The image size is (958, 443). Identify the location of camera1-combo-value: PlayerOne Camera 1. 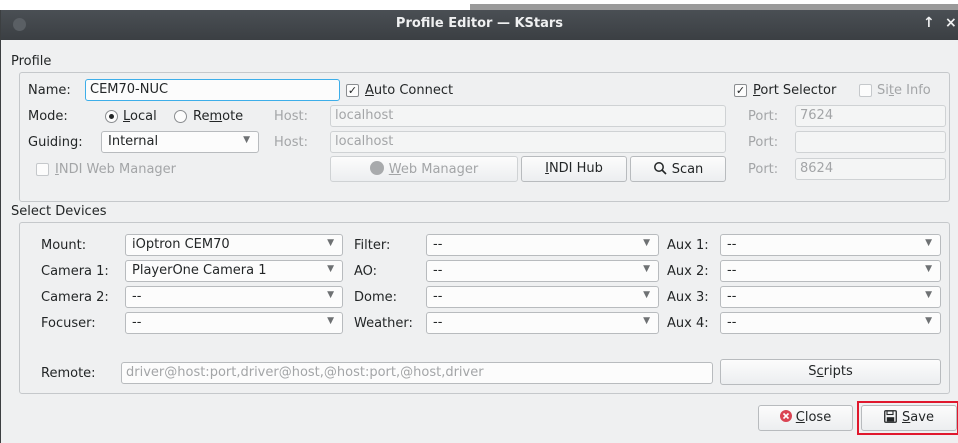
(199, 270).